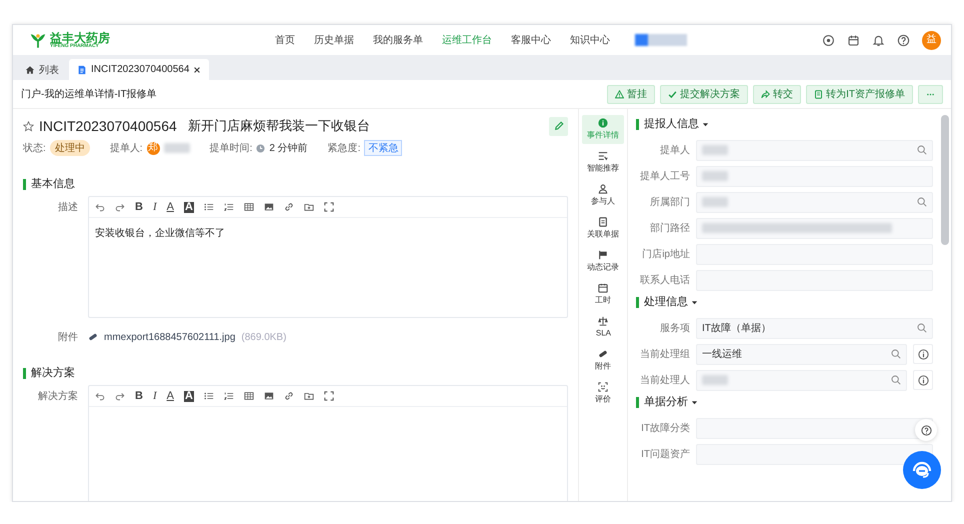 This screenshot has height=524, width=964. Describe the element at coordinates (197, 70) in the screenshot. I see `close-icon` at that location.